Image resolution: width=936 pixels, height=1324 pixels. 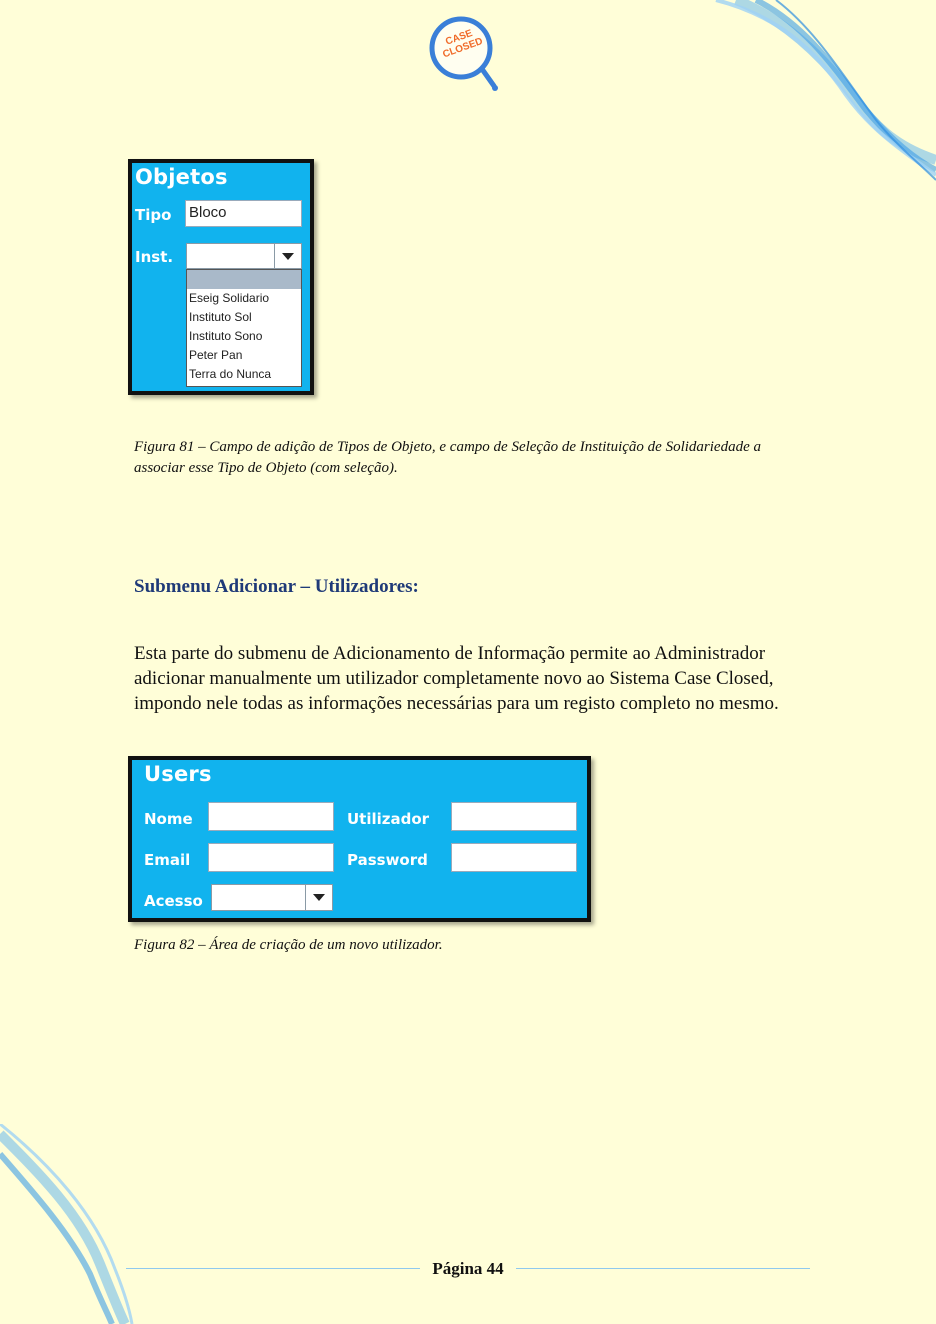 I want to click on email-label: Email, so click(x=167, y=860).